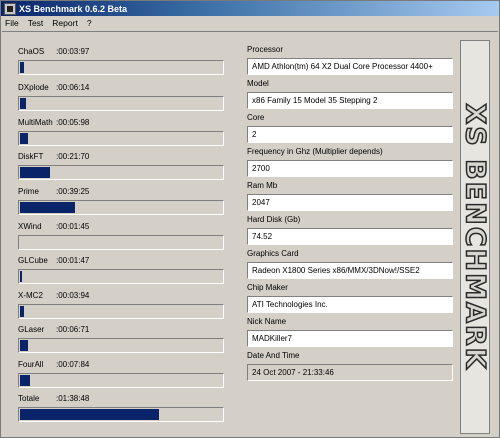  I want to click on logo-text: XS BENCHMARK, so click(475, 237).